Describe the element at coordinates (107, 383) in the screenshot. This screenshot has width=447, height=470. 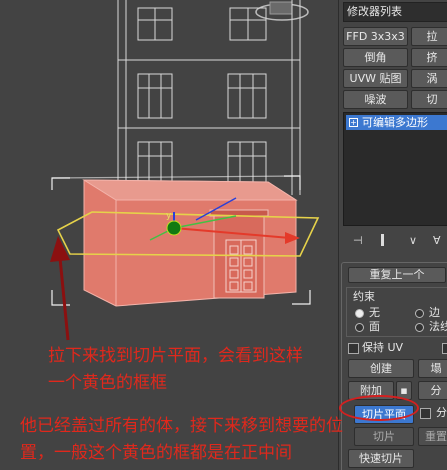
I see `annotation-line-2: 一个黄色的框框` at that location.